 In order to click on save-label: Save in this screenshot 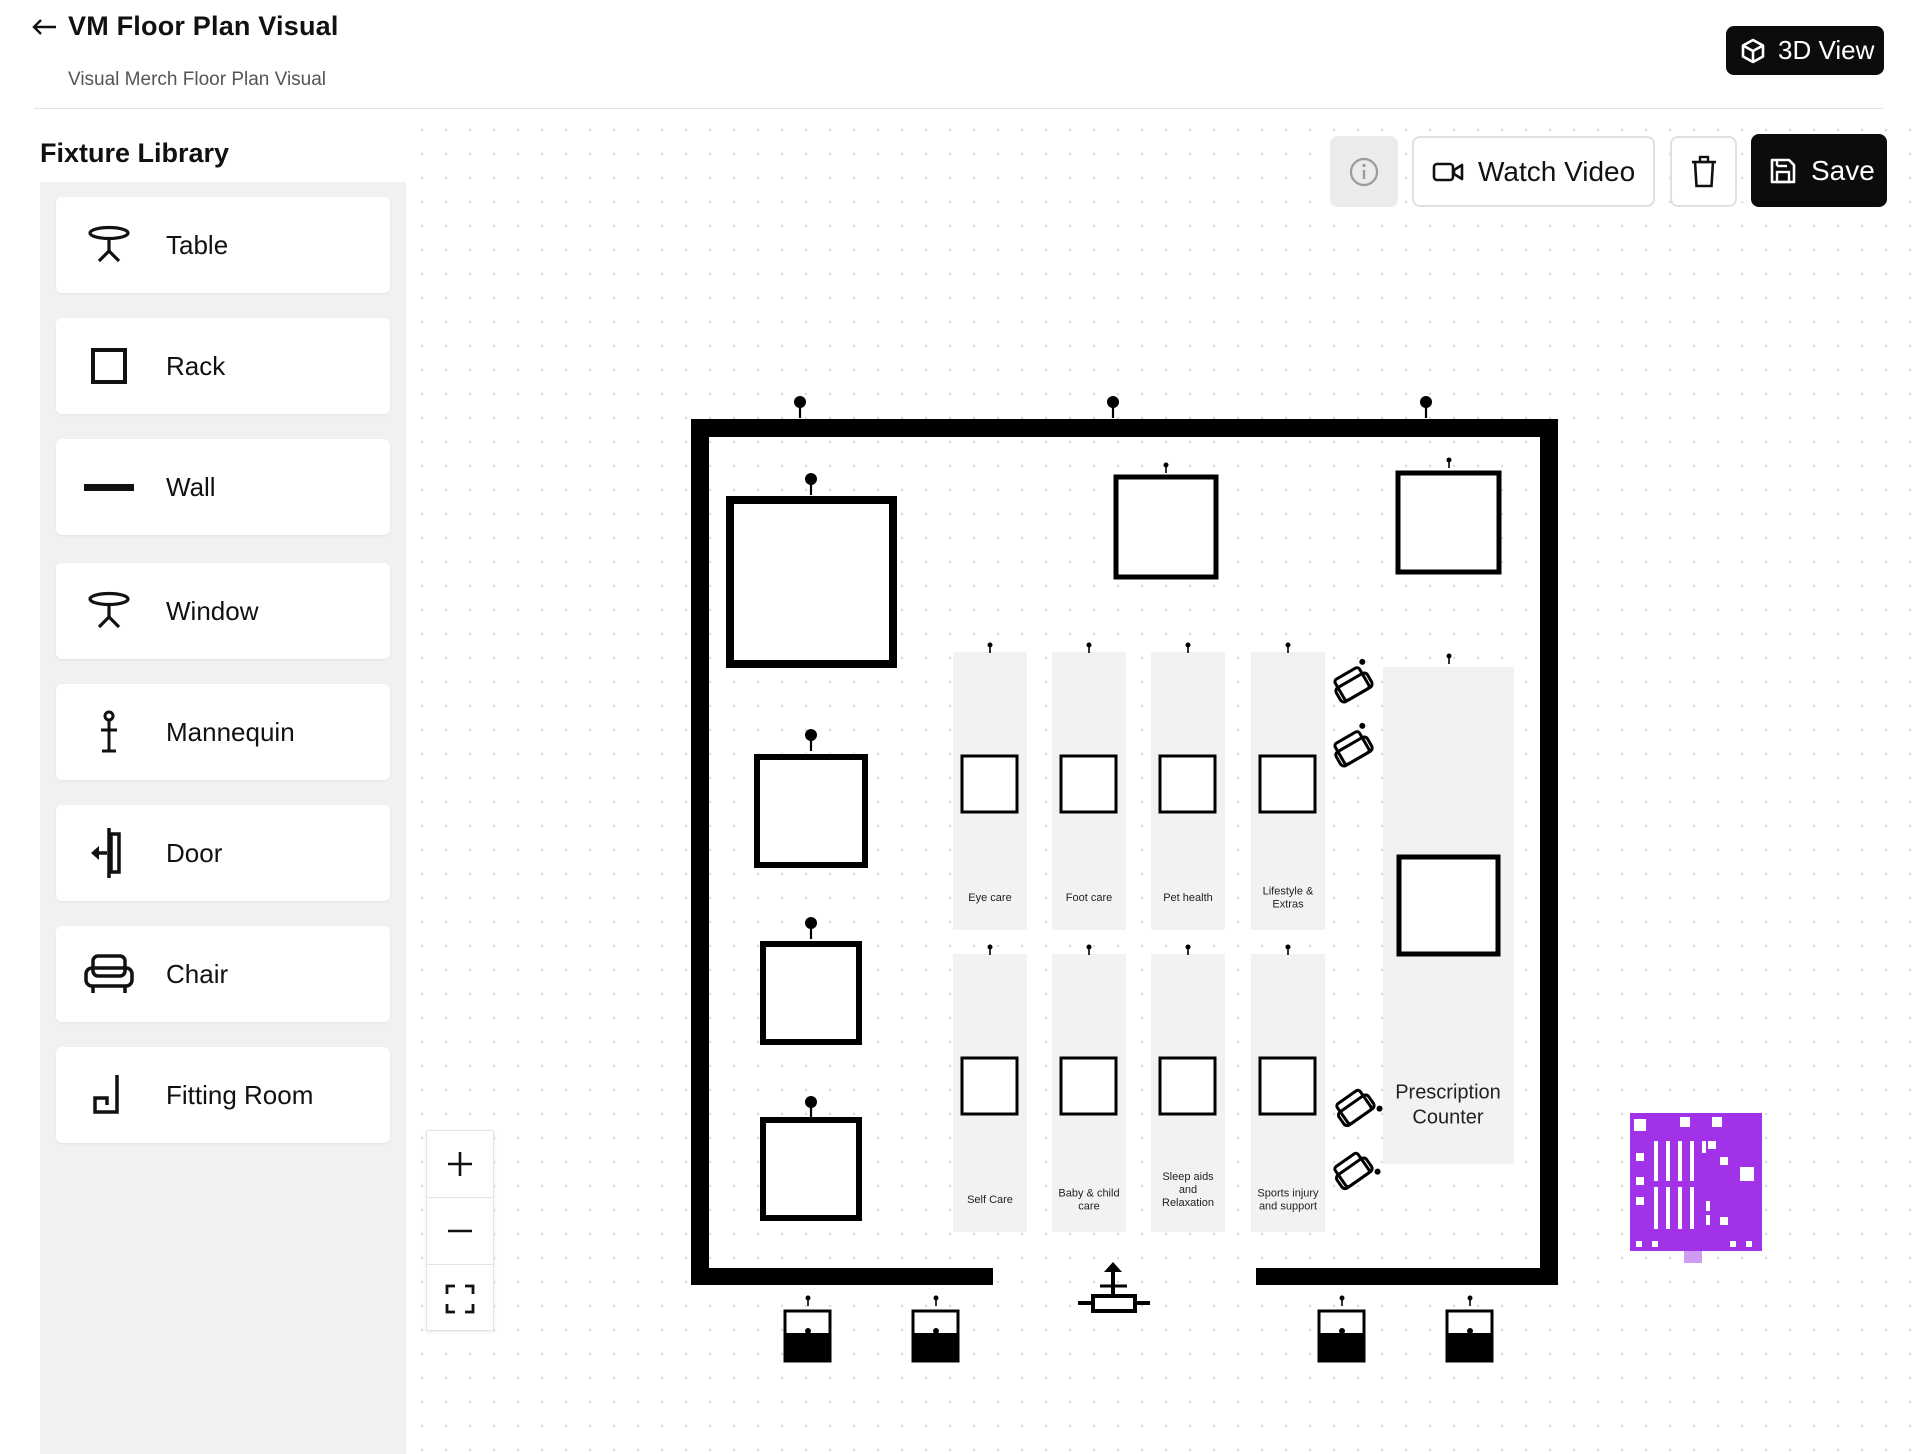, I will do `click(1843, 170)`.